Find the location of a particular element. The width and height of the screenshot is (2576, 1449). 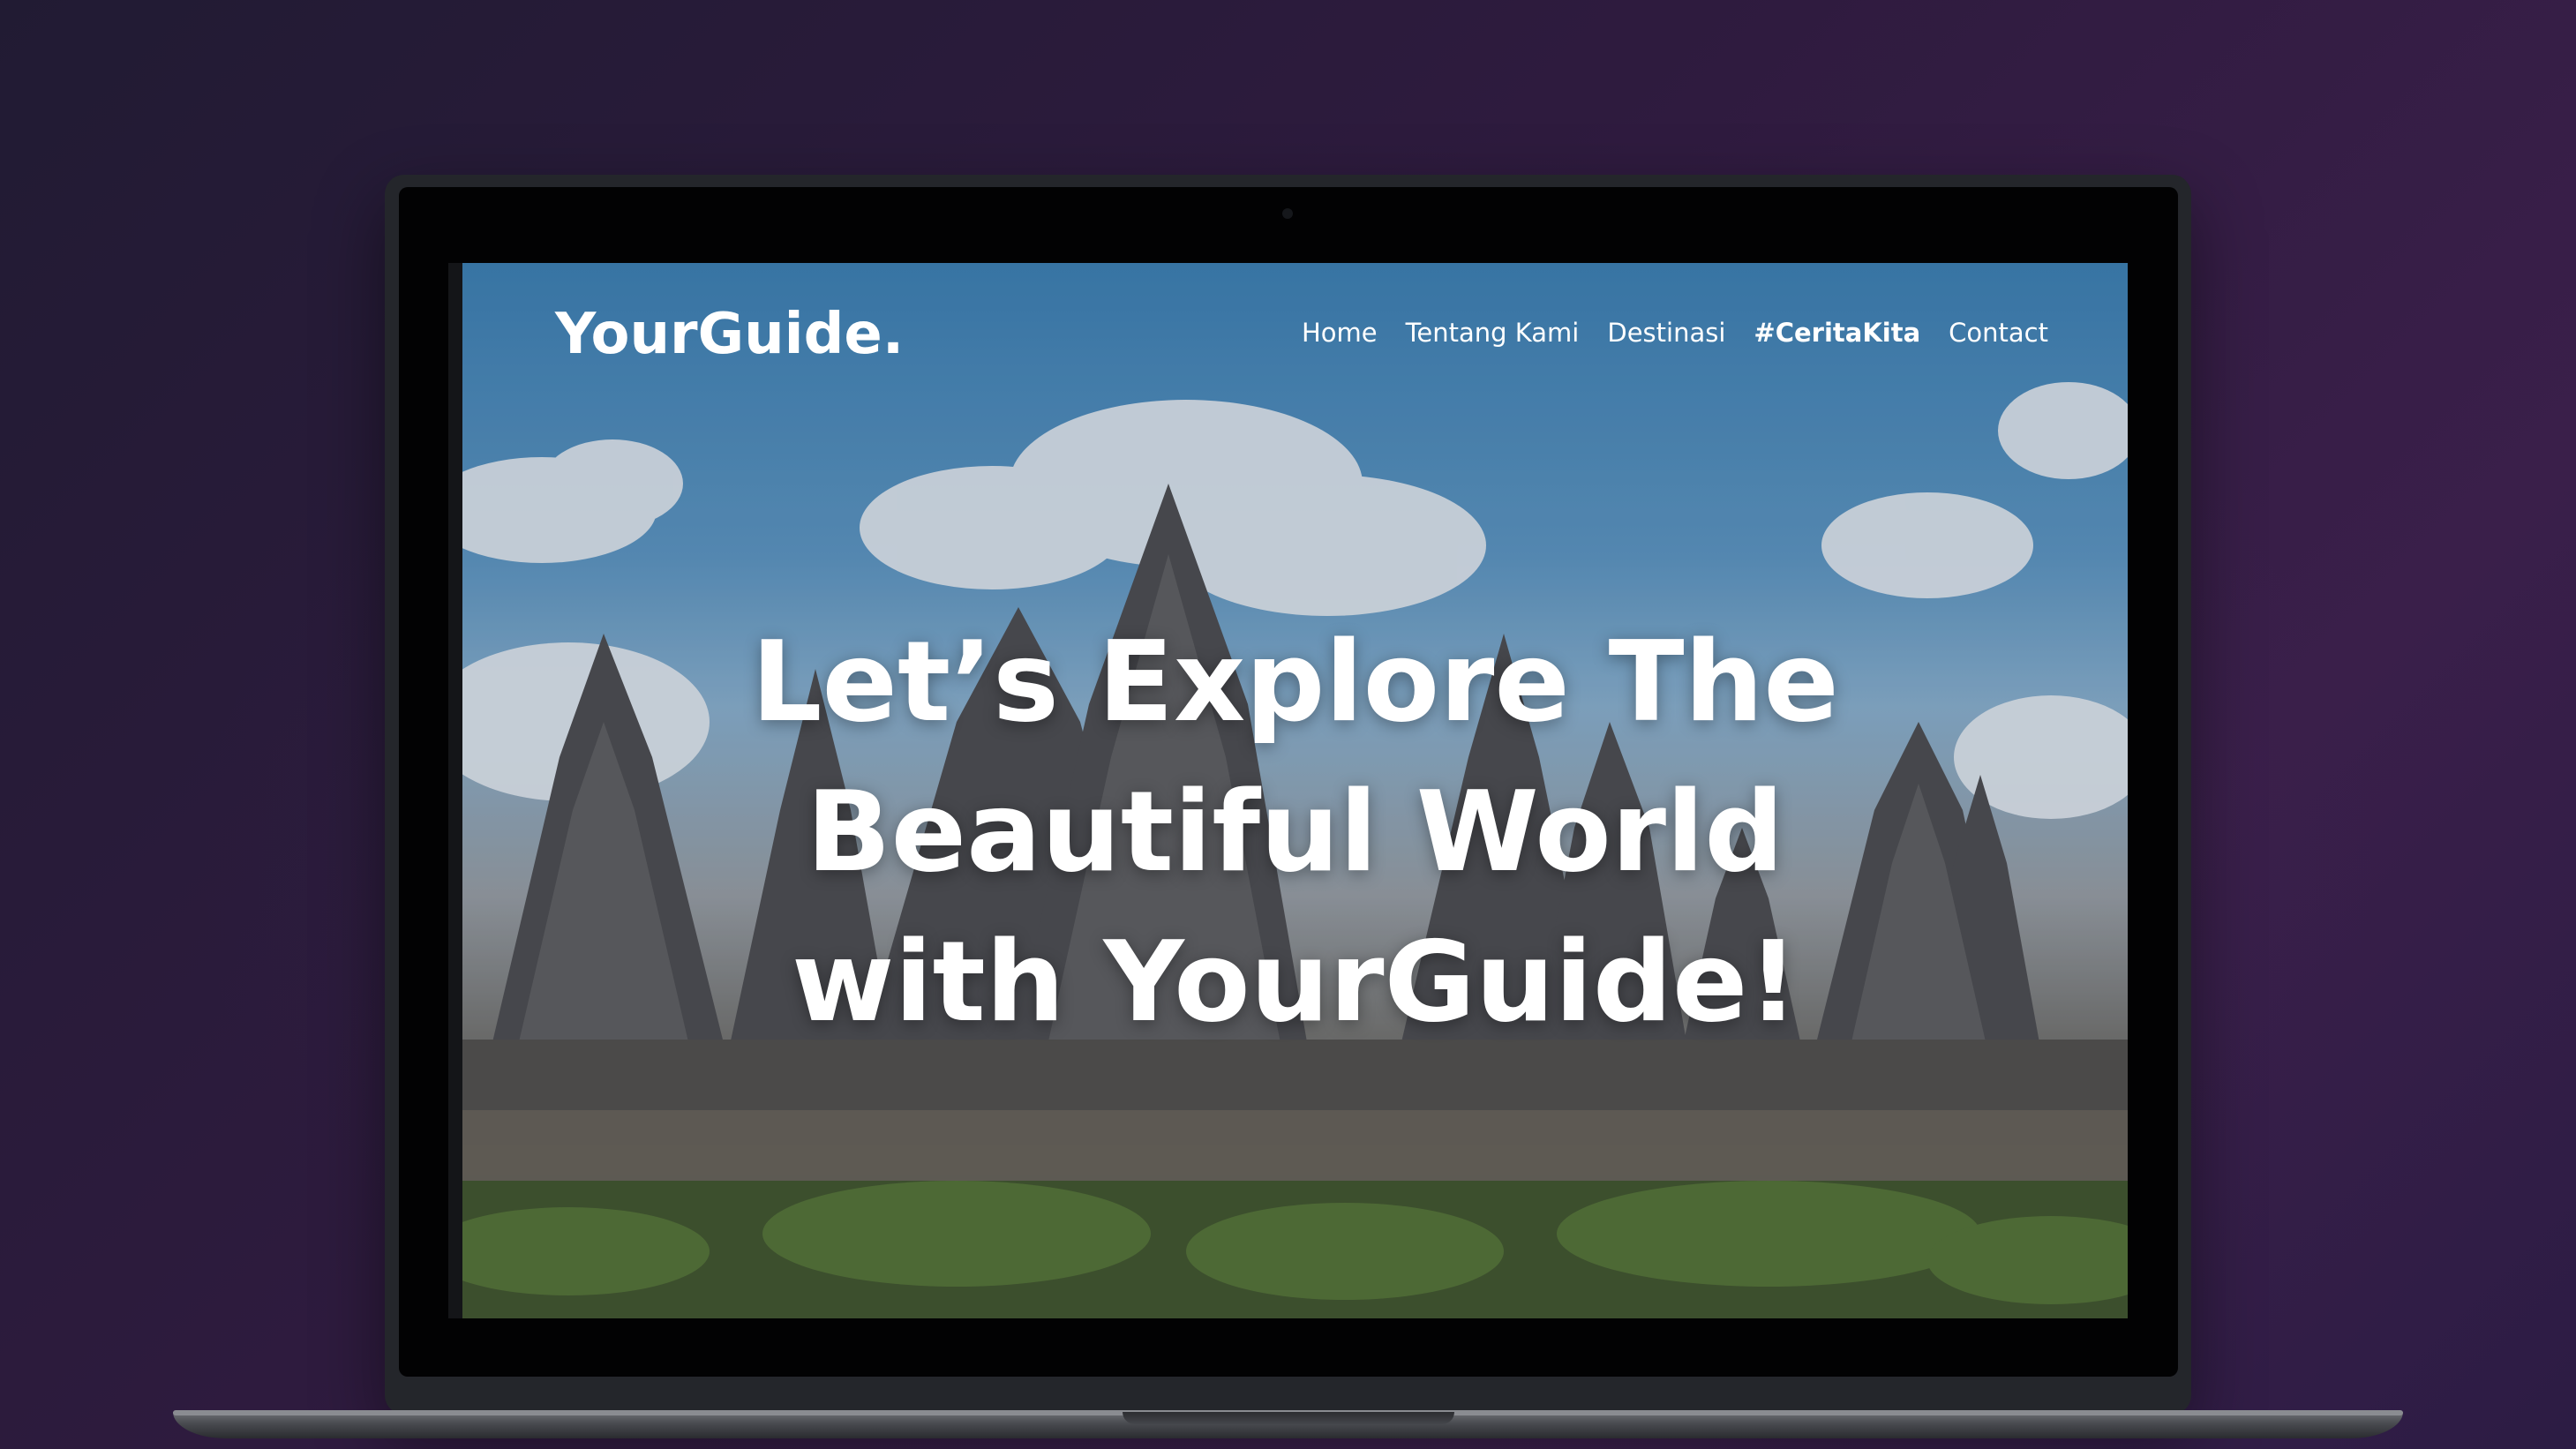

headline-line-2: Beautiful World is located at coordinates (1295, 832).